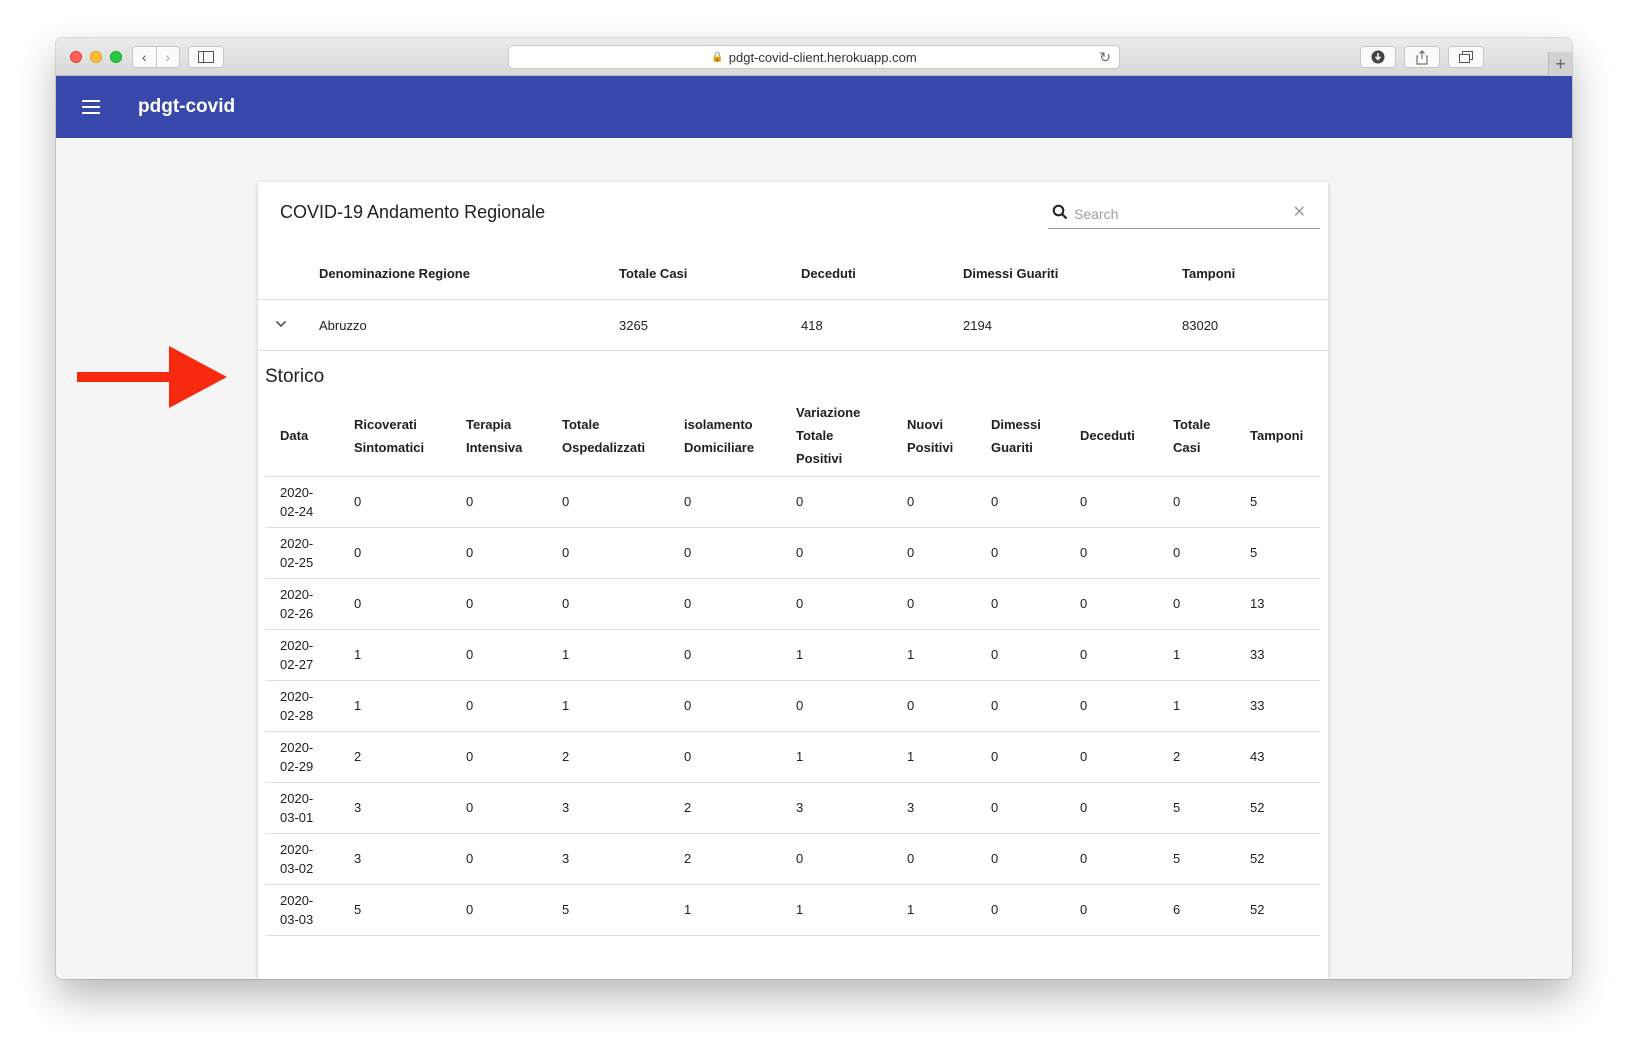  I want to click on storico-date-cell: 2020- 02-29, so click(302, 757).